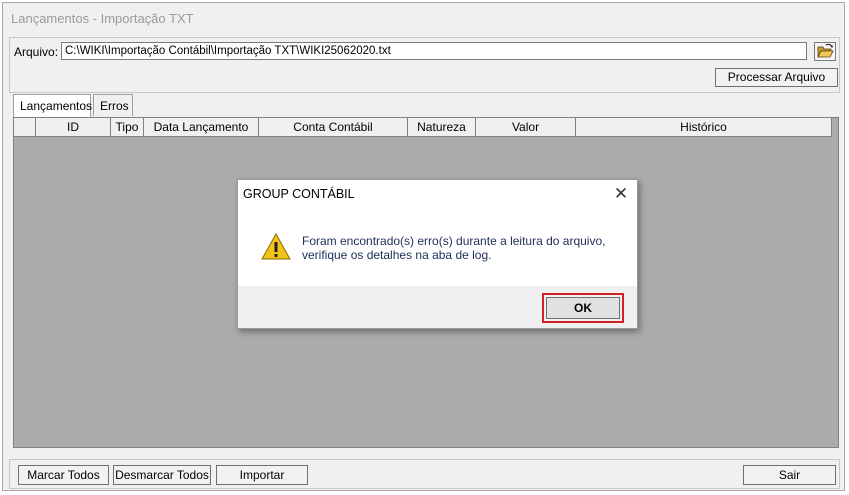  I want to click on deselect-all-button: Desmarcar Todos, so click(162, 475).